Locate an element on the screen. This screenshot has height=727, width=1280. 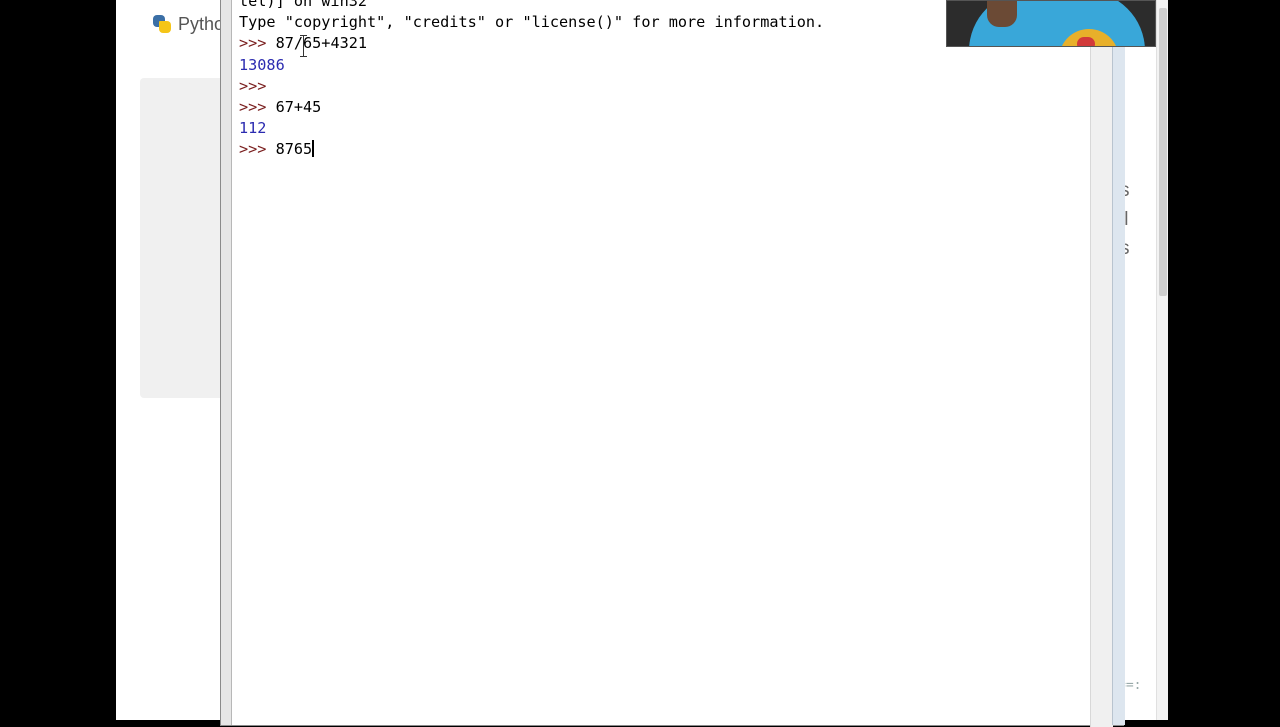
webcam-overlay is located at coordinates (1051, 23).